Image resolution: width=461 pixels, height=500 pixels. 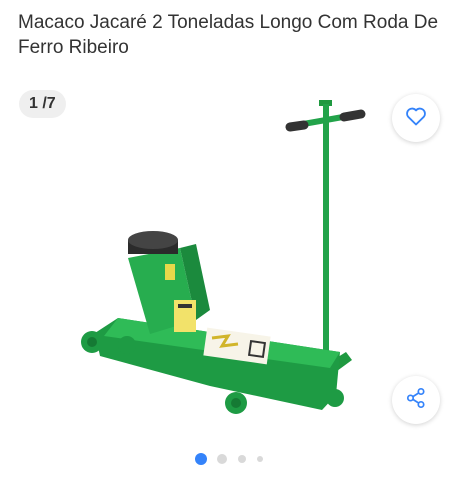 What do you see at coordinates (230, 460) in the screenshot?
I see `gallery-pagination` at bounding box center [230, 460].